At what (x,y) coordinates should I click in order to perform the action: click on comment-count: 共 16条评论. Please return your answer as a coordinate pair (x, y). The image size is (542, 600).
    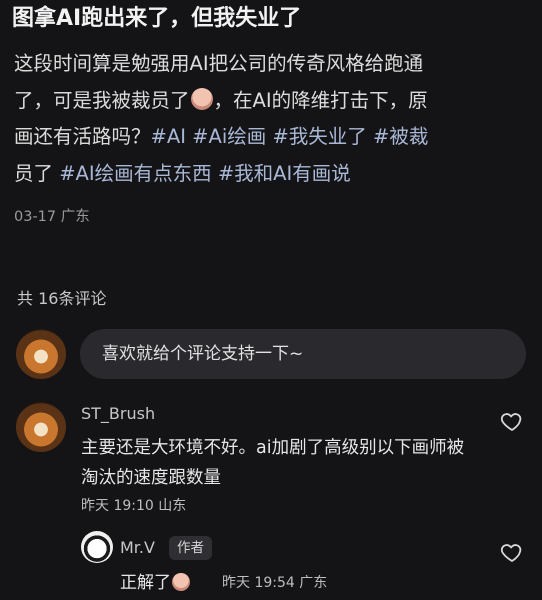
    Looking at the image, I should click on (62, 298).